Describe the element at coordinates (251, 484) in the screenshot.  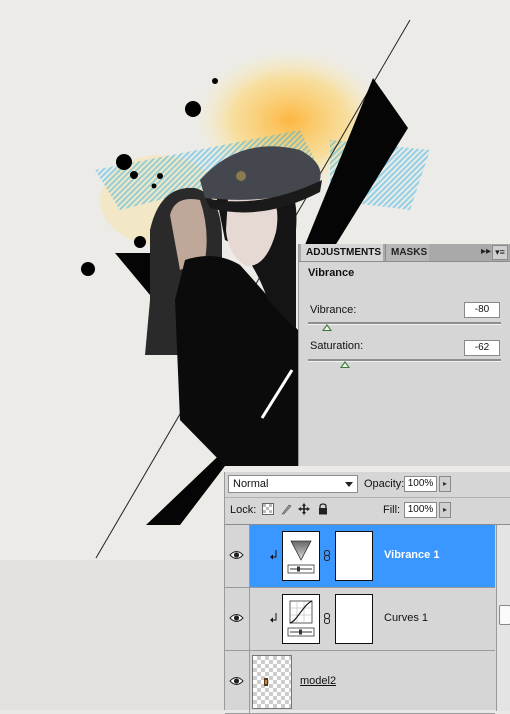
I see `blend-mode-value: Normal` at that location.